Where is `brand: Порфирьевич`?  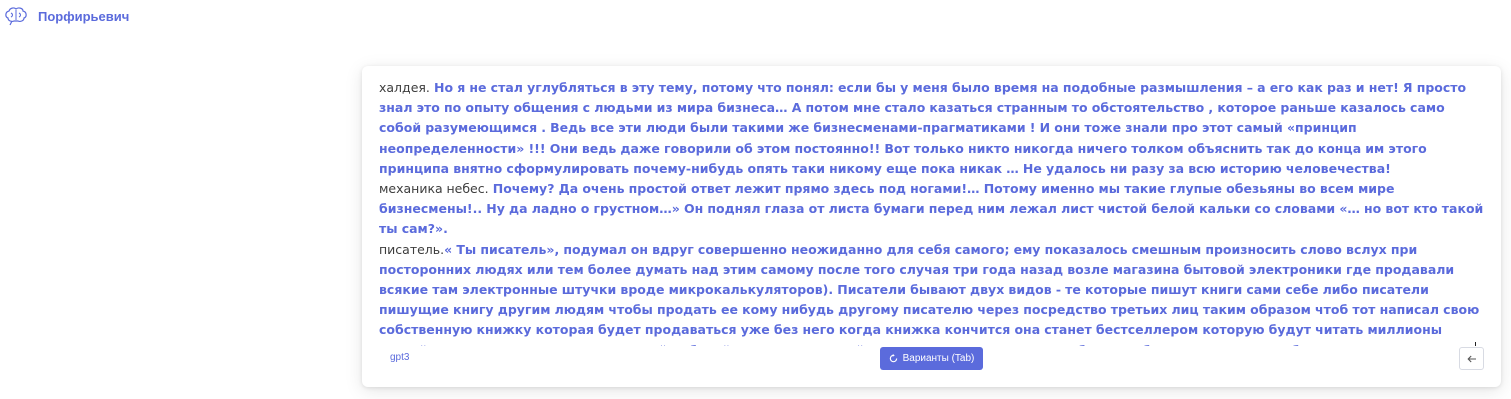 brand: Порфирьевич is located at coordinates (66, 16).